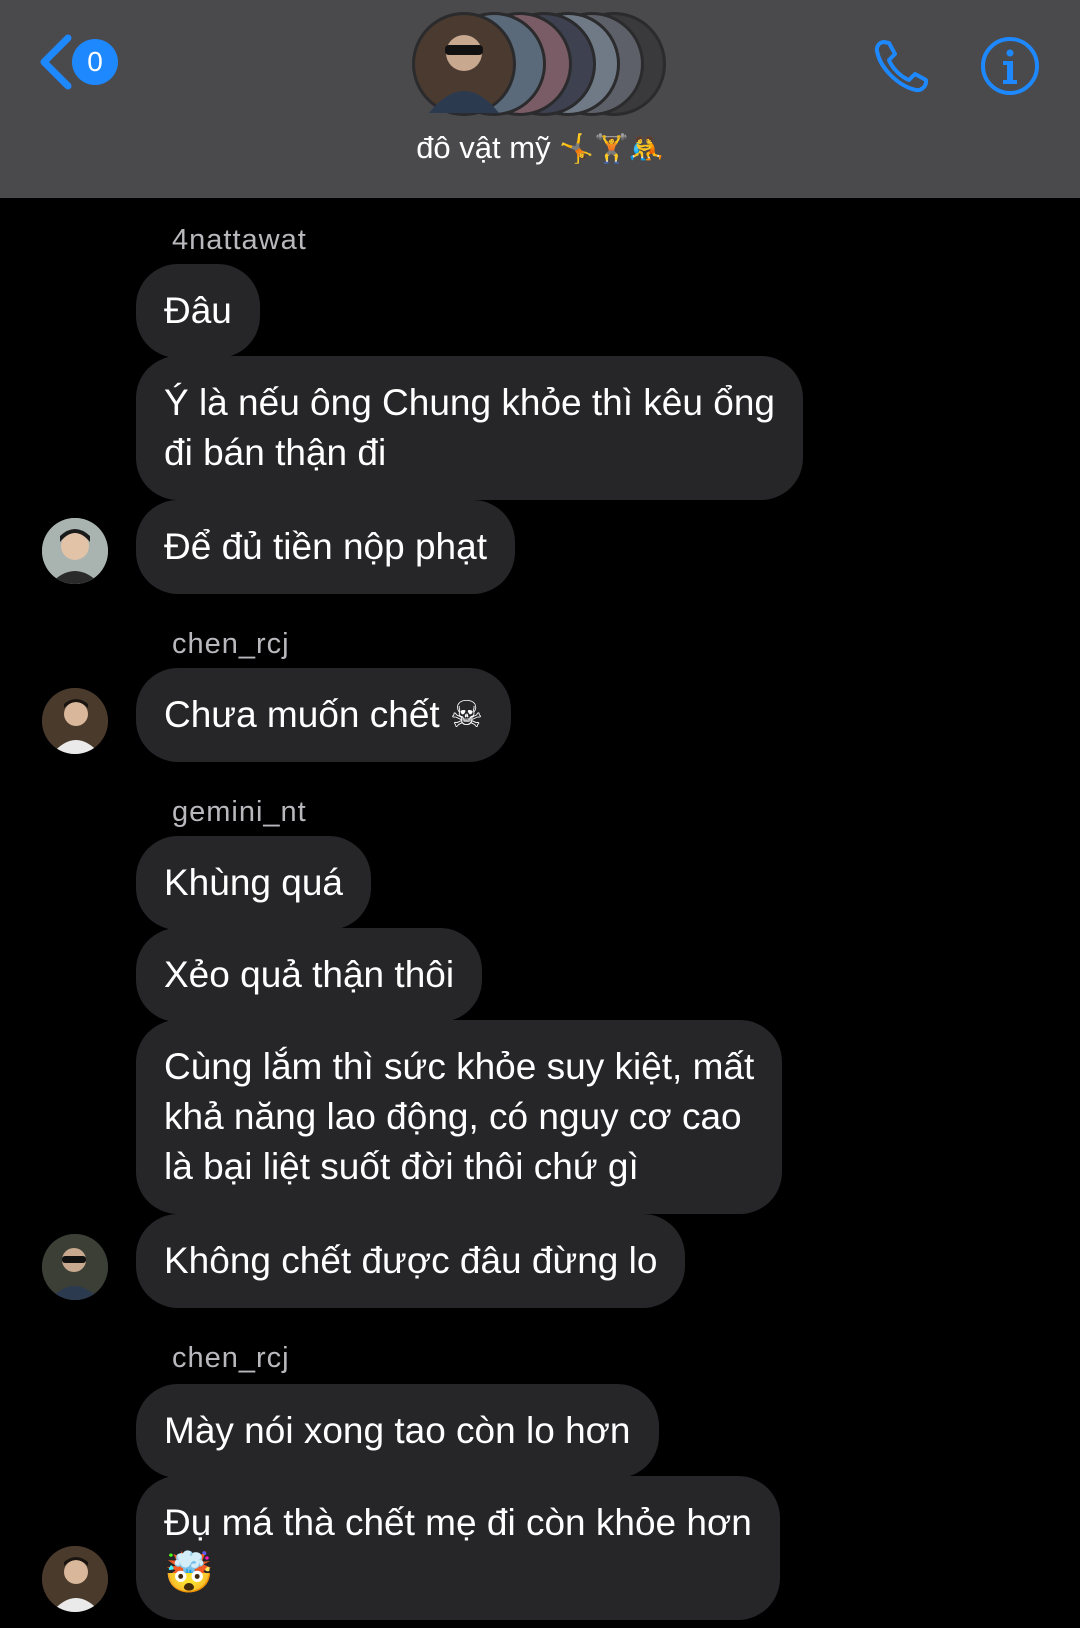 Image resolution: width=1080 pixels, height=1628 pixels. Describe the element at coordinates (469, 402) in the screenshot. I see `message-text: Ý là nếu ông Chung khỏe thì kêu ổng` at that location.